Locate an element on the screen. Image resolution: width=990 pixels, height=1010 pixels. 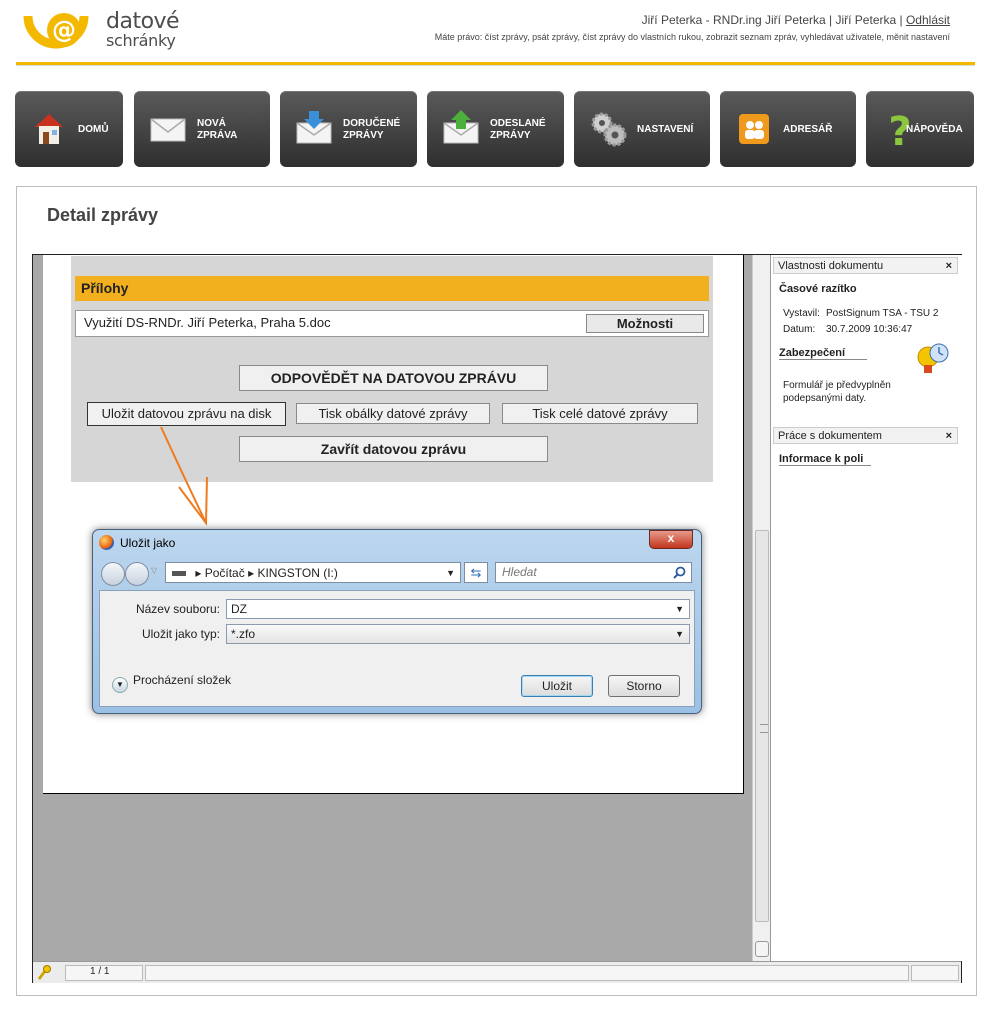
nav-addressbook-button: ADRESÁŘ is located at coordinates (788, 129).